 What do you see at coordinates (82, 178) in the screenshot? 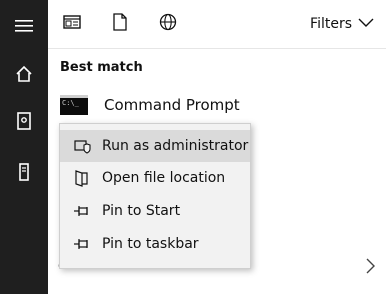
I see `folder-icon` at bounding box center [82, 178].